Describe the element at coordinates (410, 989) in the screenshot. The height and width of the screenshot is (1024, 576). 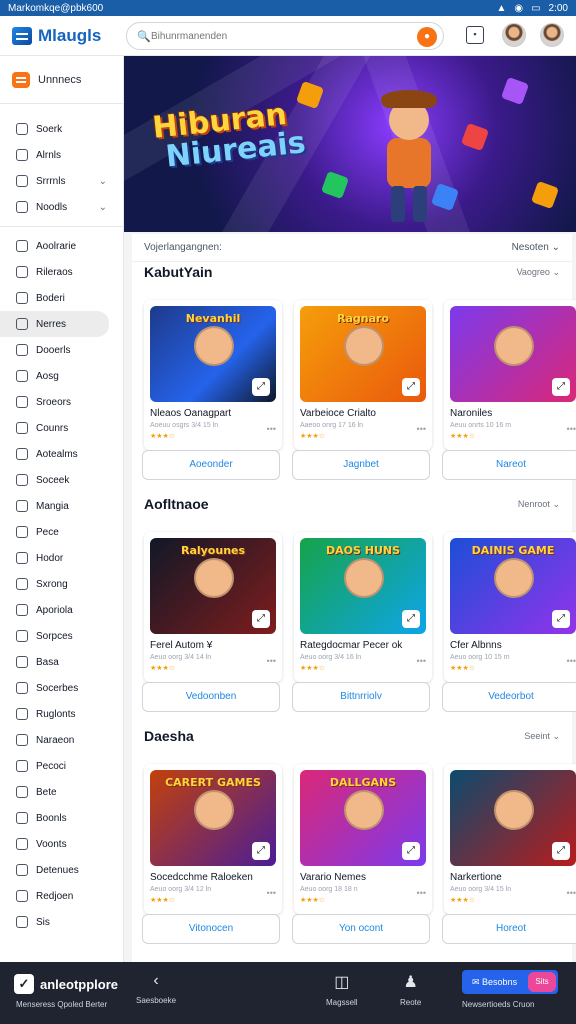
I see `bottom-nav-profile: ♟ Reote` at that location.